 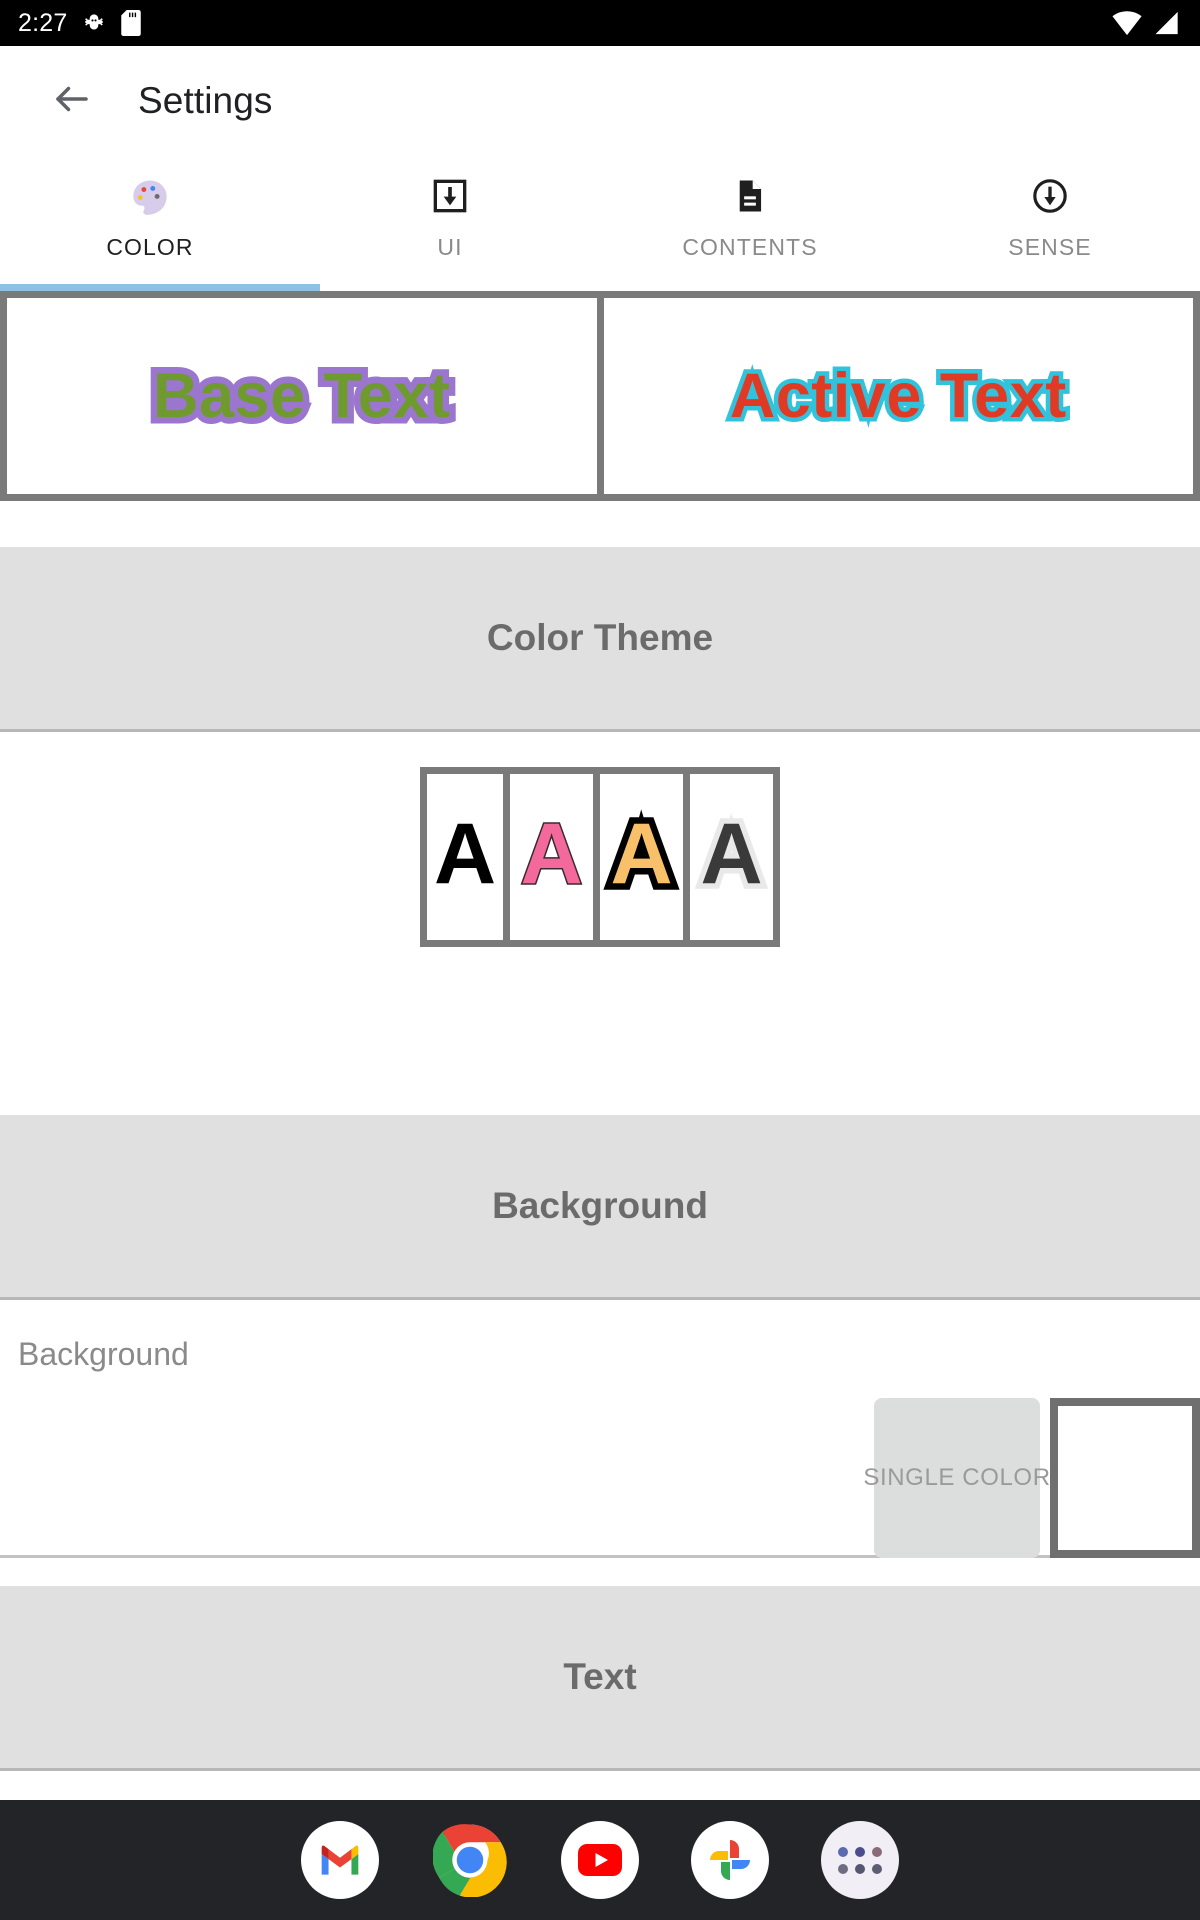 I want to click on tab-color: COLOR, so click(x=150, y=223).